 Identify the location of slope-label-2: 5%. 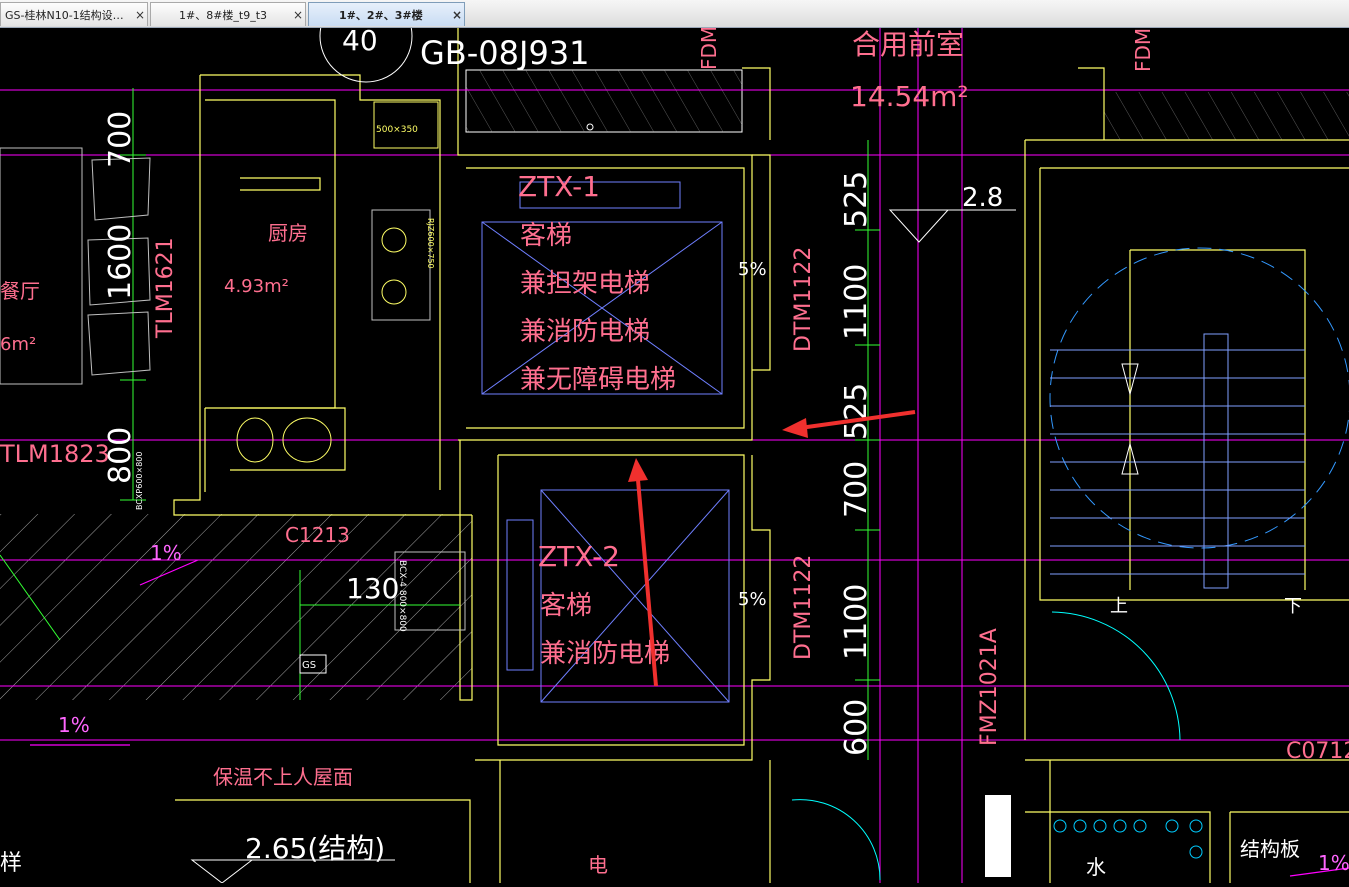
(752, 599).